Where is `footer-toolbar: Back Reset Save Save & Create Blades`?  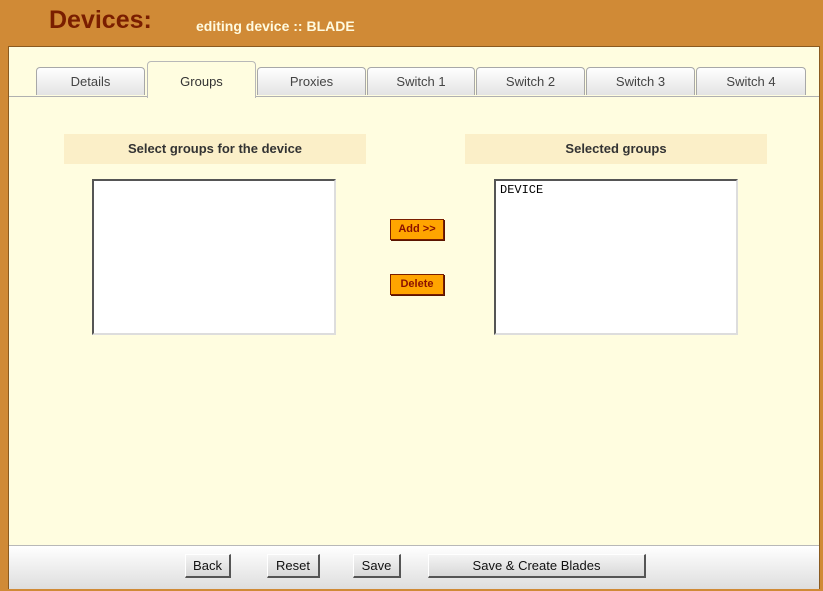
footer-toolbar: Back Reset Save Save & Create Blades is located at coordinates (414, 567).